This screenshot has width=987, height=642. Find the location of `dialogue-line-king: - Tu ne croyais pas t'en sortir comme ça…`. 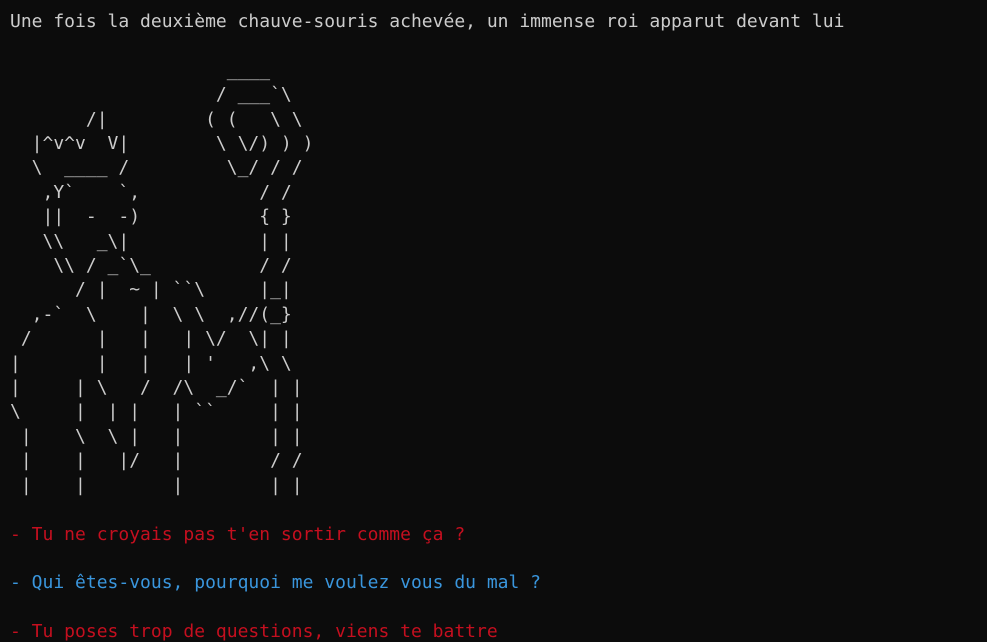

dialogue-line-king: - Tu ne croyais pas t'en sortir comme ça… is located at coordinates (238, 534).